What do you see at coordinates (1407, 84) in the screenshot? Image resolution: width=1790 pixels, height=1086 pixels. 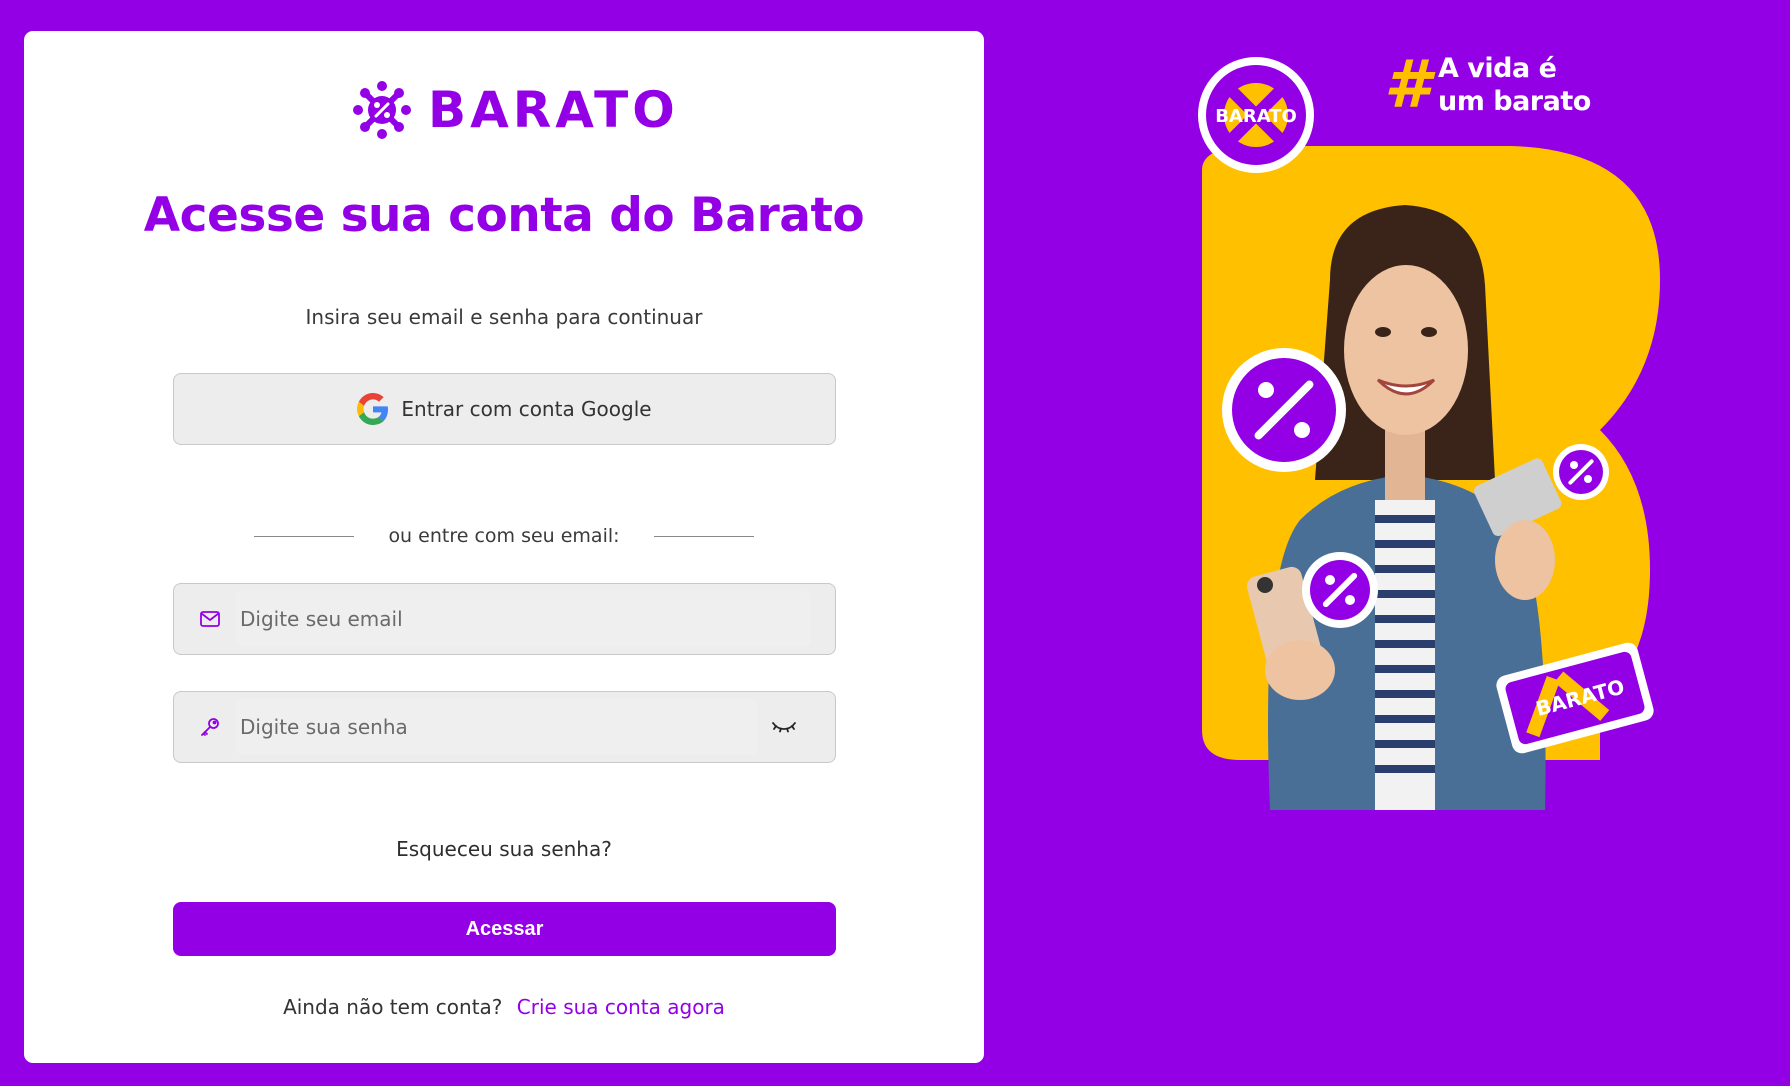 I see `hash-symbol: #` at bounding box center [1407, 84].